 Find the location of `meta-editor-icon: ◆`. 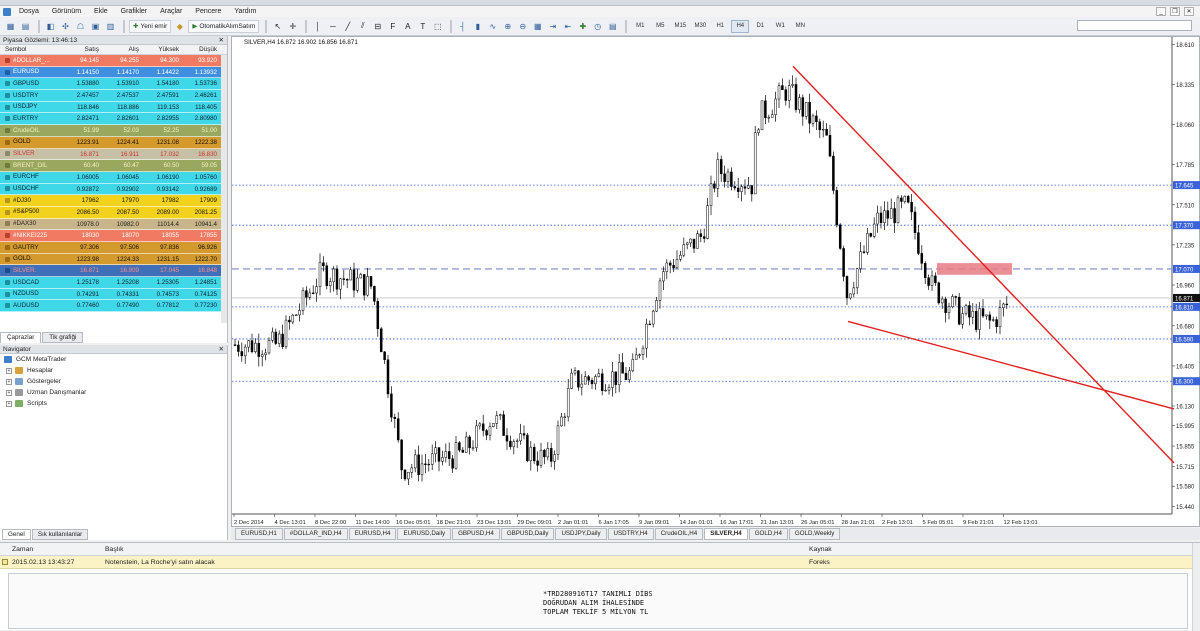

meta-editor-icon: ◆ is located at coordinates (179, 26).